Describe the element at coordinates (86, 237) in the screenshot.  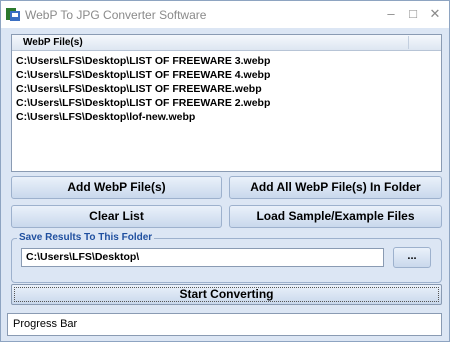
I see `save-folder-label: Save Results To This Folder` at that location.